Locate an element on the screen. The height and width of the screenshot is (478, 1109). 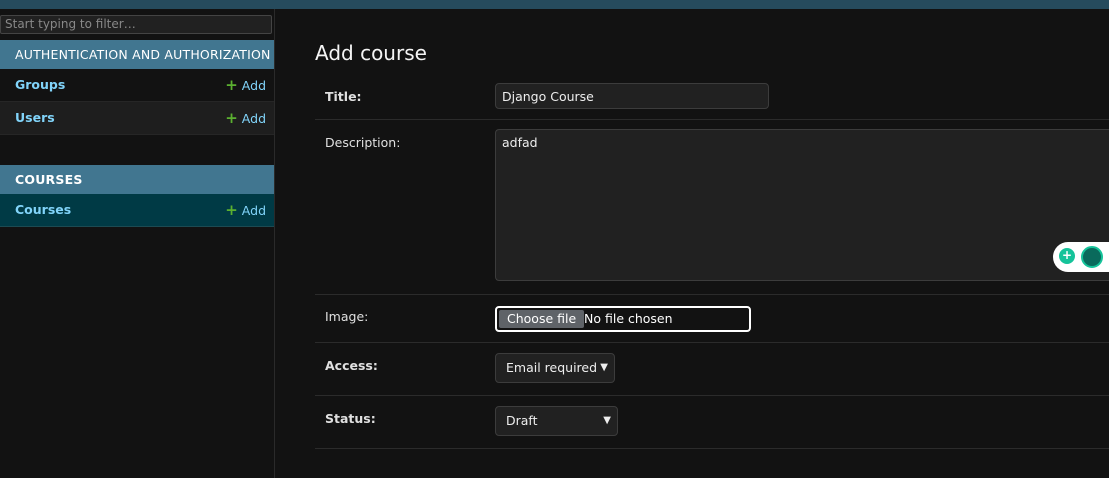
sidebar-item-users: Users + Add is located at coordinates (137, 118).